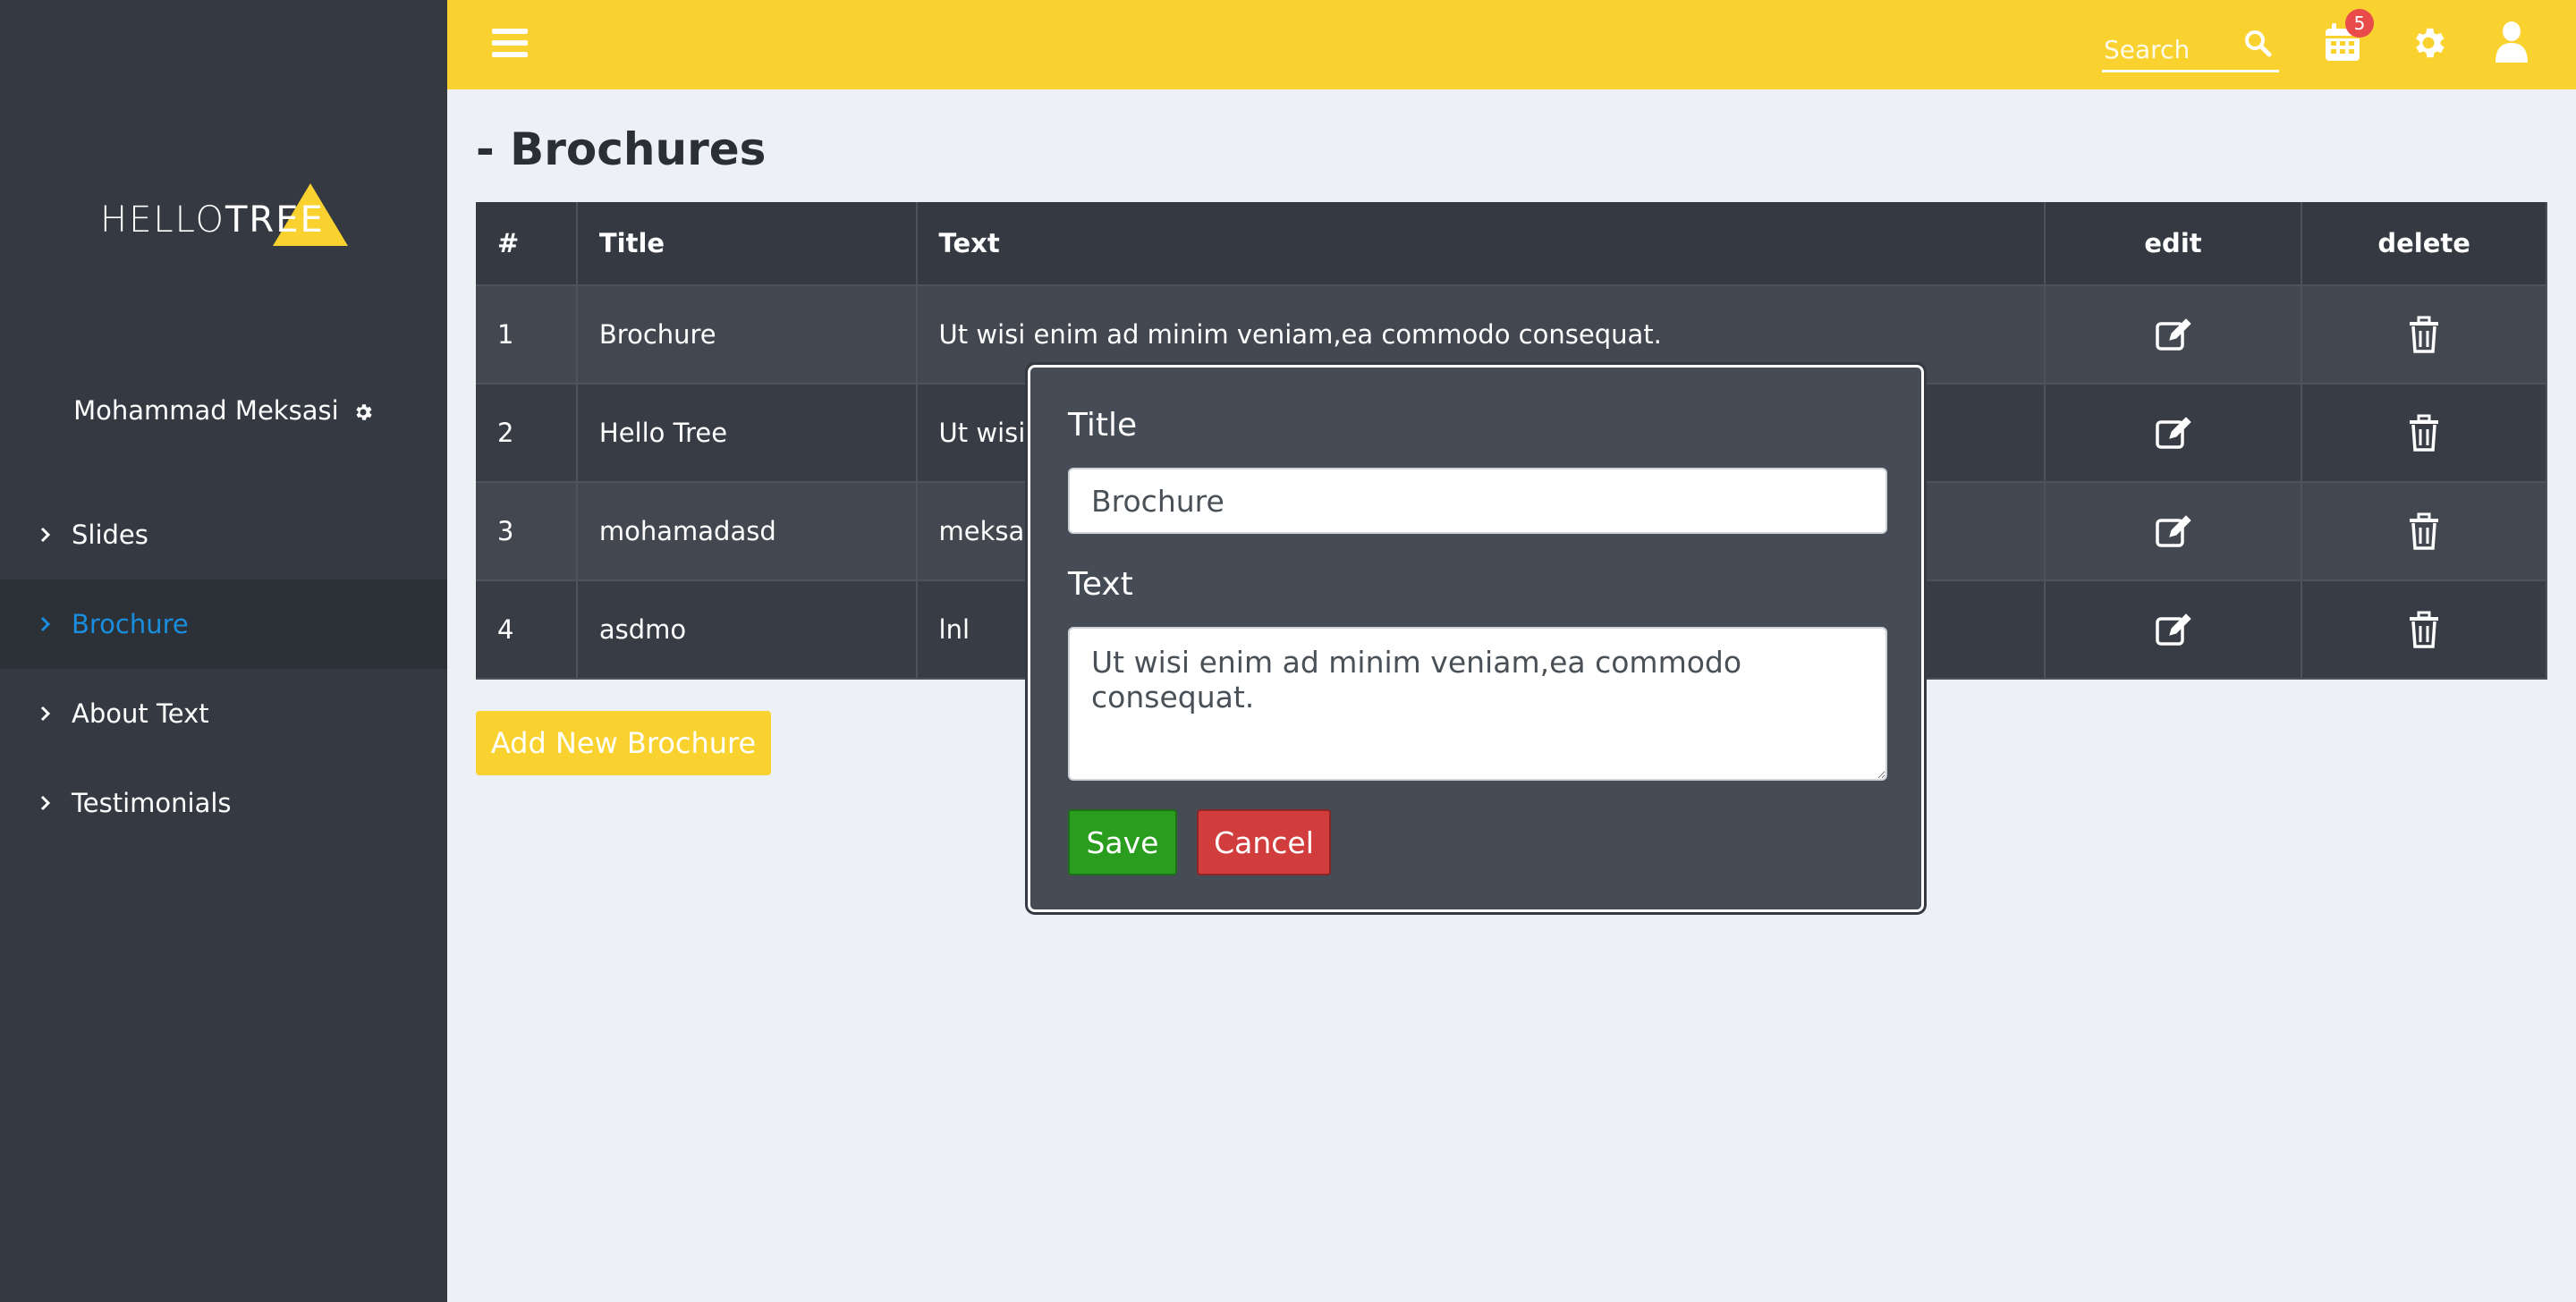  What do you see at coordinates (527, 531) in the screenshot?
I see `cell-num: 3` at bounding box center [527, 531].